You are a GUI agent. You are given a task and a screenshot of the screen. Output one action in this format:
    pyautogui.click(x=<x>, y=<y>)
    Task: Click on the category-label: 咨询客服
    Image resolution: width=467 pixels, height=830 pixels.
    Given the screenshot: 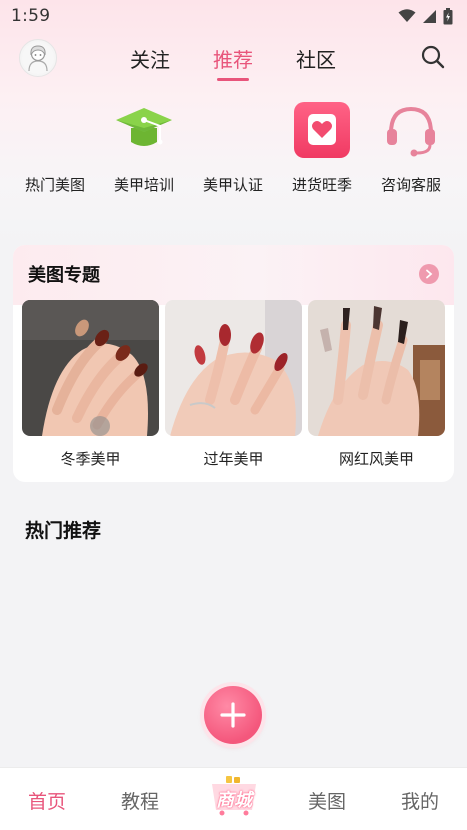 What is the action you would take?
    pyautogui.click(x=410, y=185)
    